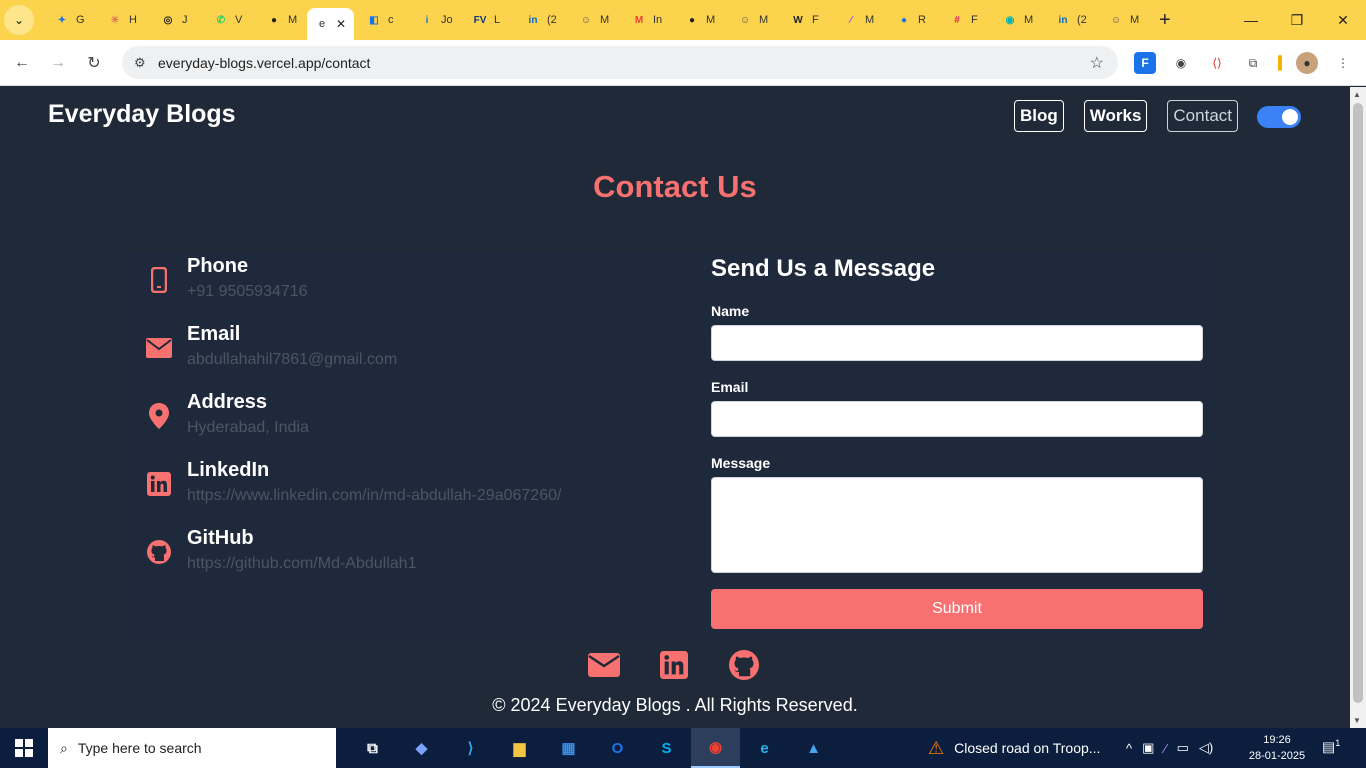 This screenshot has width=1366, height=768. I want to click on page-title: Contact Us, so click(675, 186).